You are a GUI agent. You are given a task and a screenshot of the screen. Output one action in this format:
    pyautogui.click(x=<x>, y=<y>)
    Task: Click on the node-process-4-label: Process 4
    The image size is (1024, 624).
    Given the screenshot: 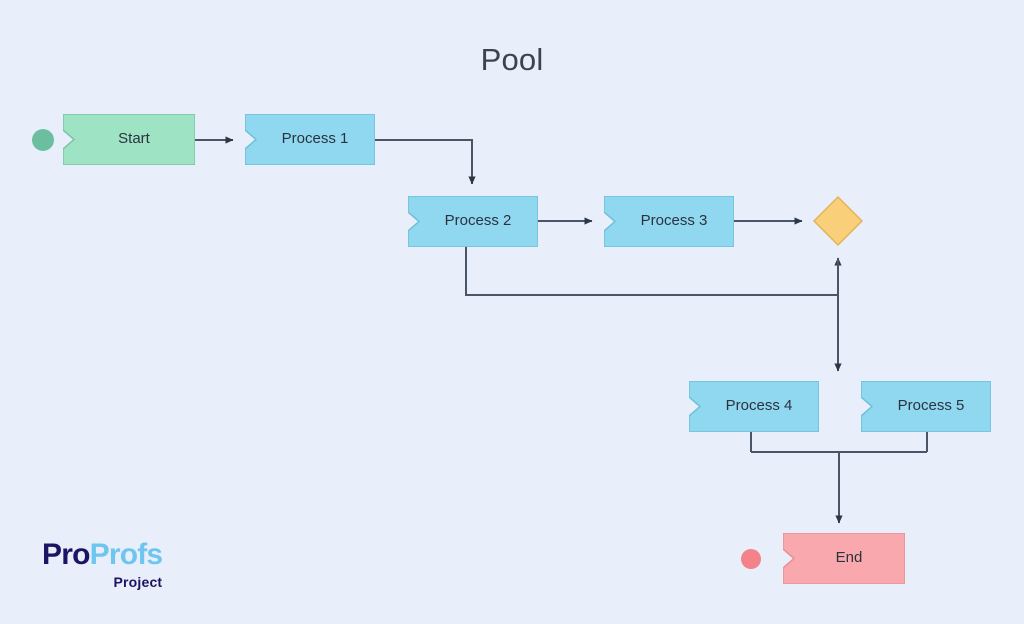 What is the action you would take?
    pyautogui.click(x=759, y=406)
    